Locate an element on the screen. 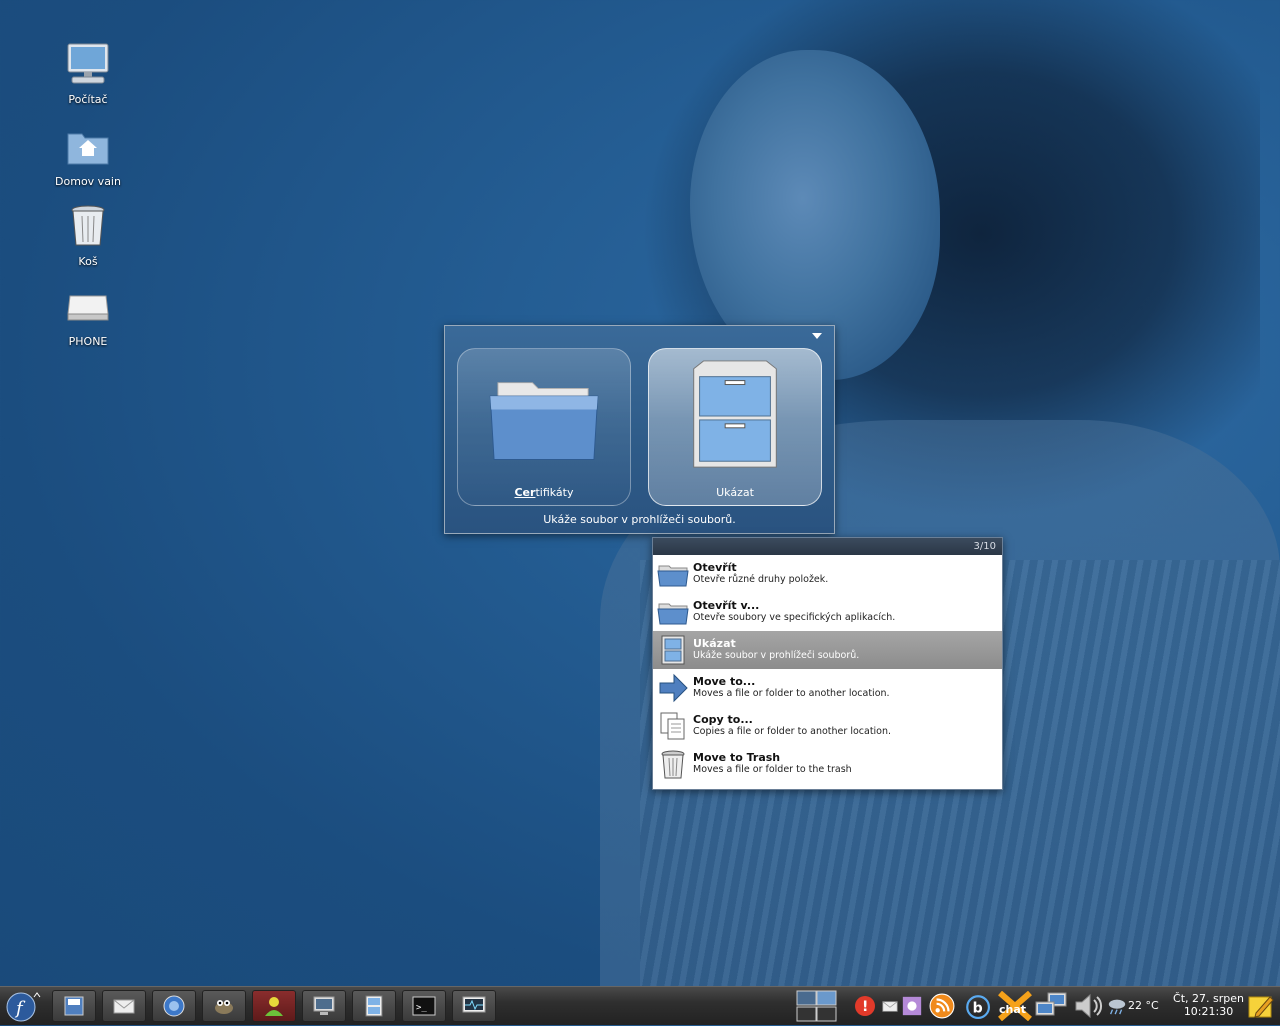 This screenshot has width=1280, height=1026. network-icon is located at coordinates (1051, 1004).